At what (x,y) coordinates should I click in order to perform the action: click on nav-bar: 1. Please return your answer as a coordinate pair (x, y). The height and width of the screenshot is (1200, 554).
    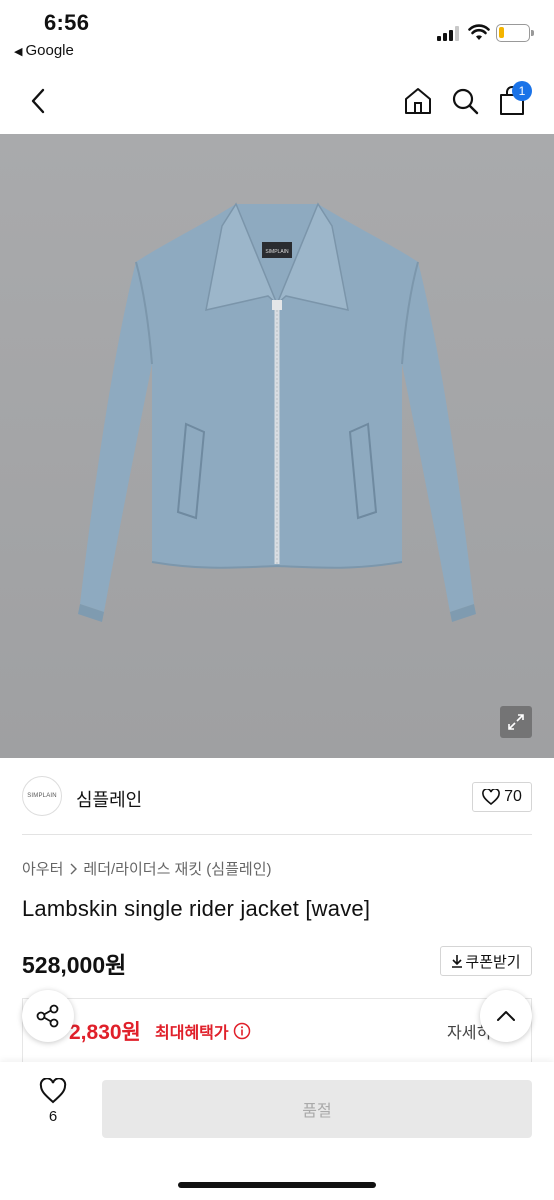
    Looking at the image, I should click on (277, 101).